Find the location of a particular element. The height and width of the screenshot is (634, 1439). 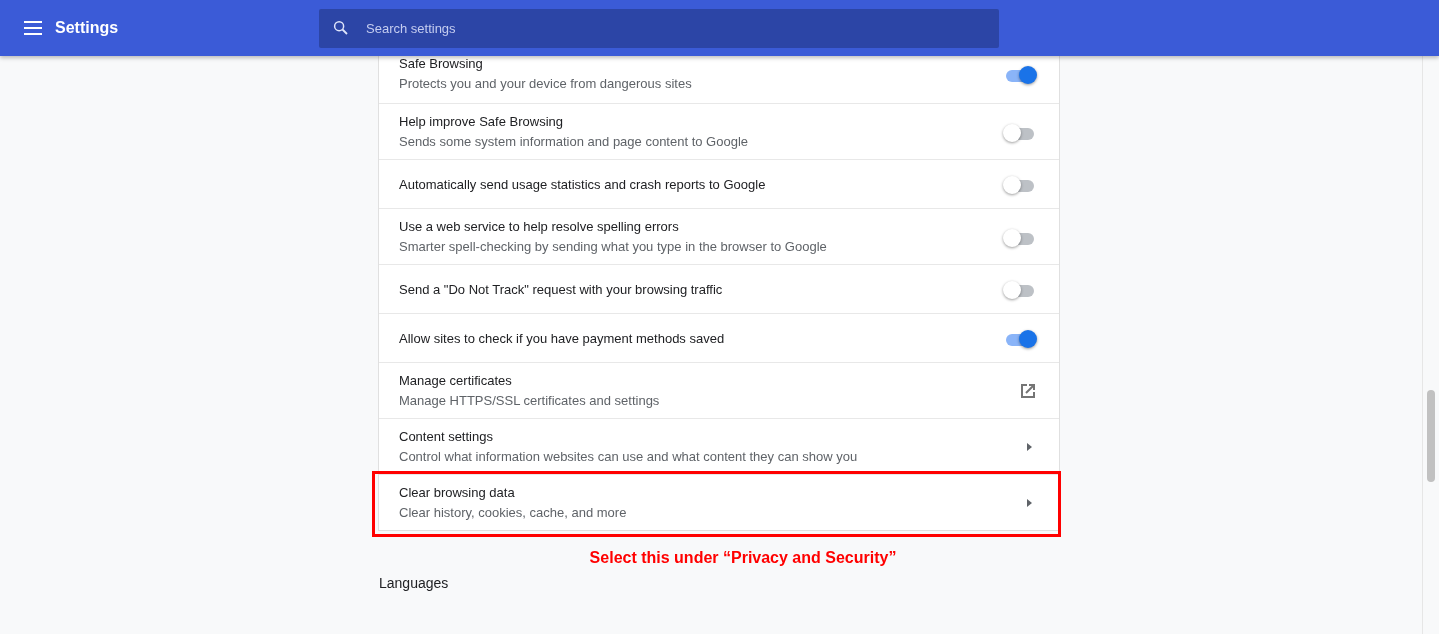

setting-title: Help improve Safe Browsing is located at coordinates (482, 121).